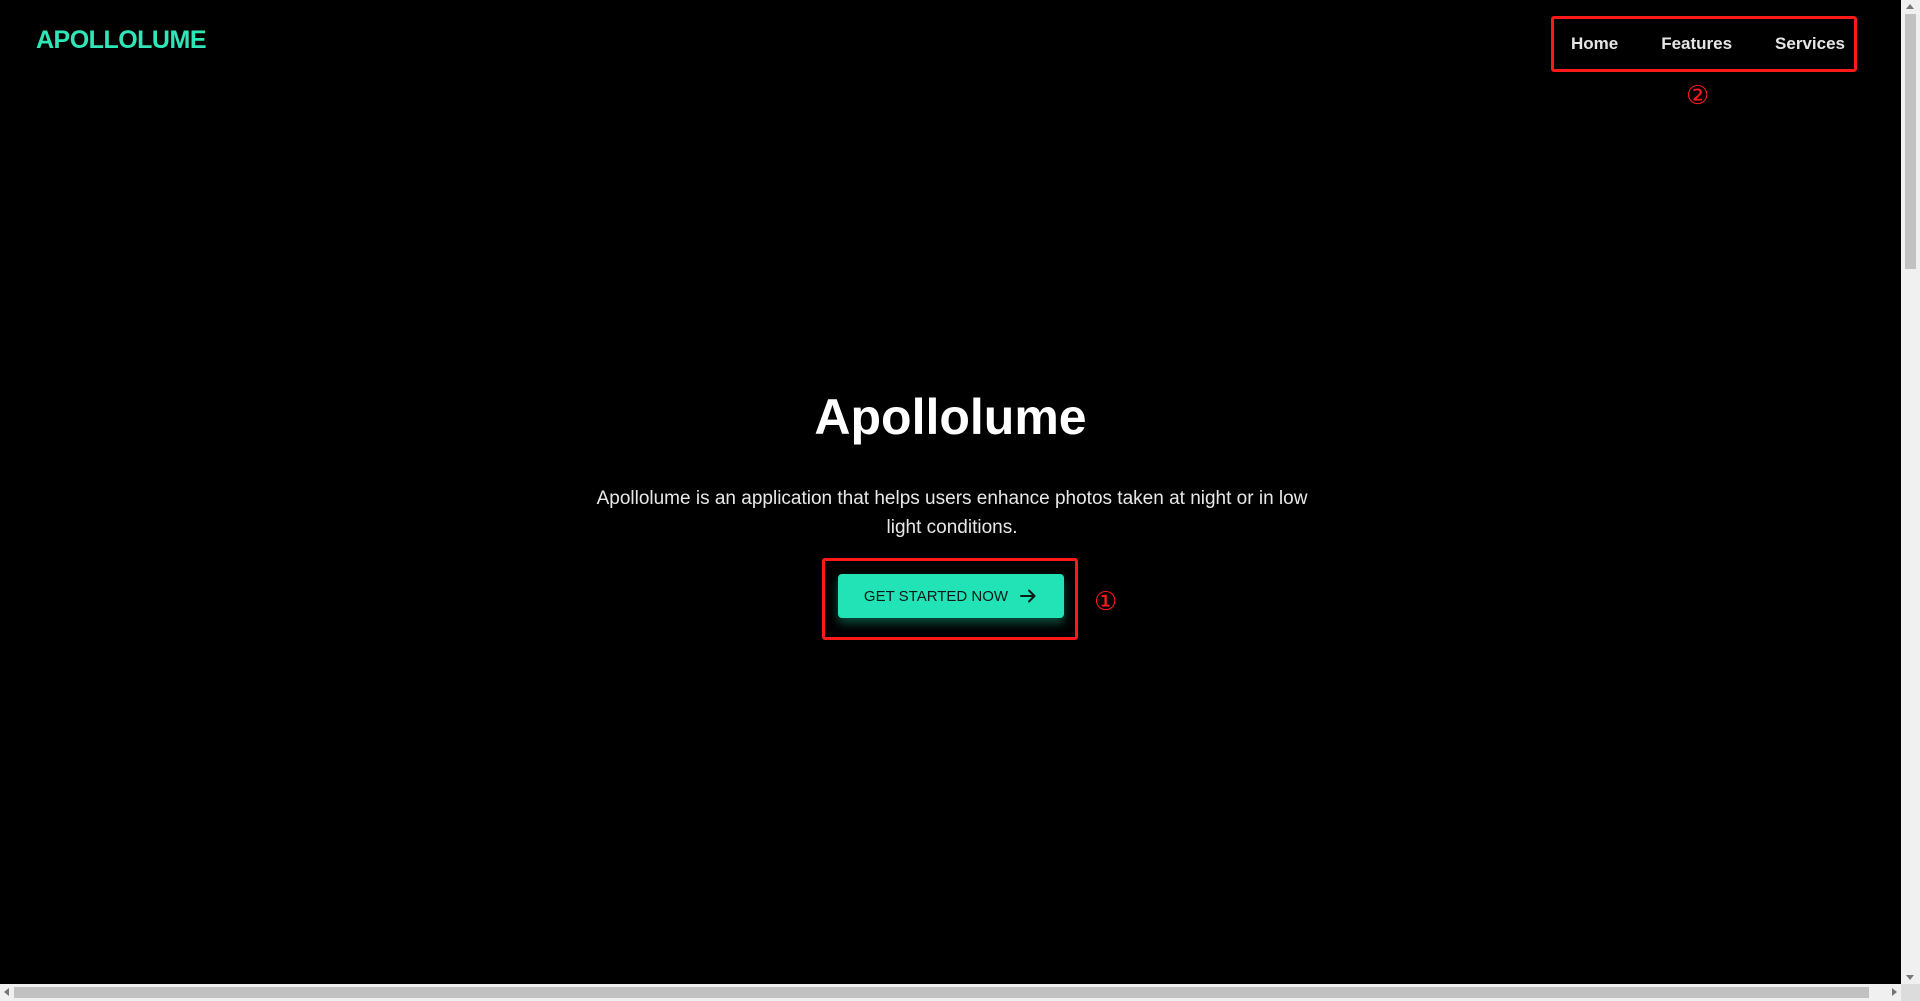  What do you see at coordinates (1698, 95) in the screenshot?
I see `annotation-marker-2: ②` at bounding box center [1698, 95].